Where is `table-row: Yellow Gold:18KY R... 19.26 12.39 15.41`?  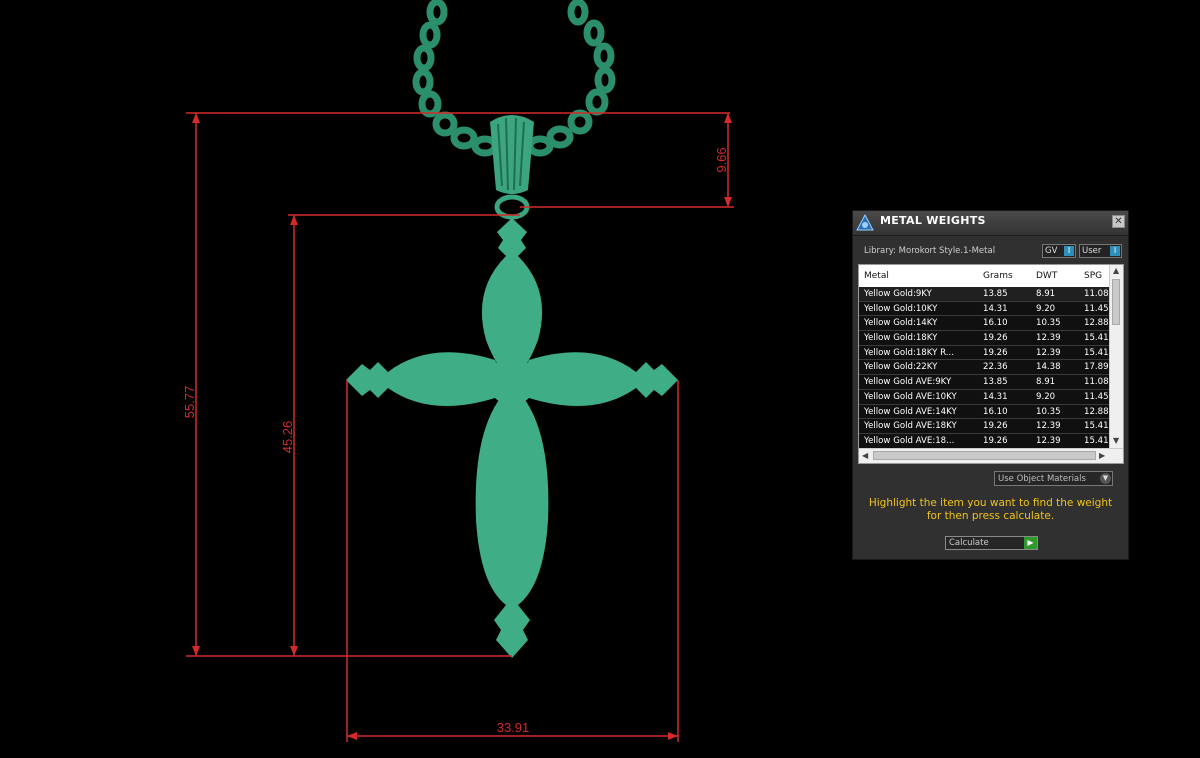 table-row: Yellow Gold:18KY R... 19.26 12.39 15.41 is located at coordinates (985, 353).